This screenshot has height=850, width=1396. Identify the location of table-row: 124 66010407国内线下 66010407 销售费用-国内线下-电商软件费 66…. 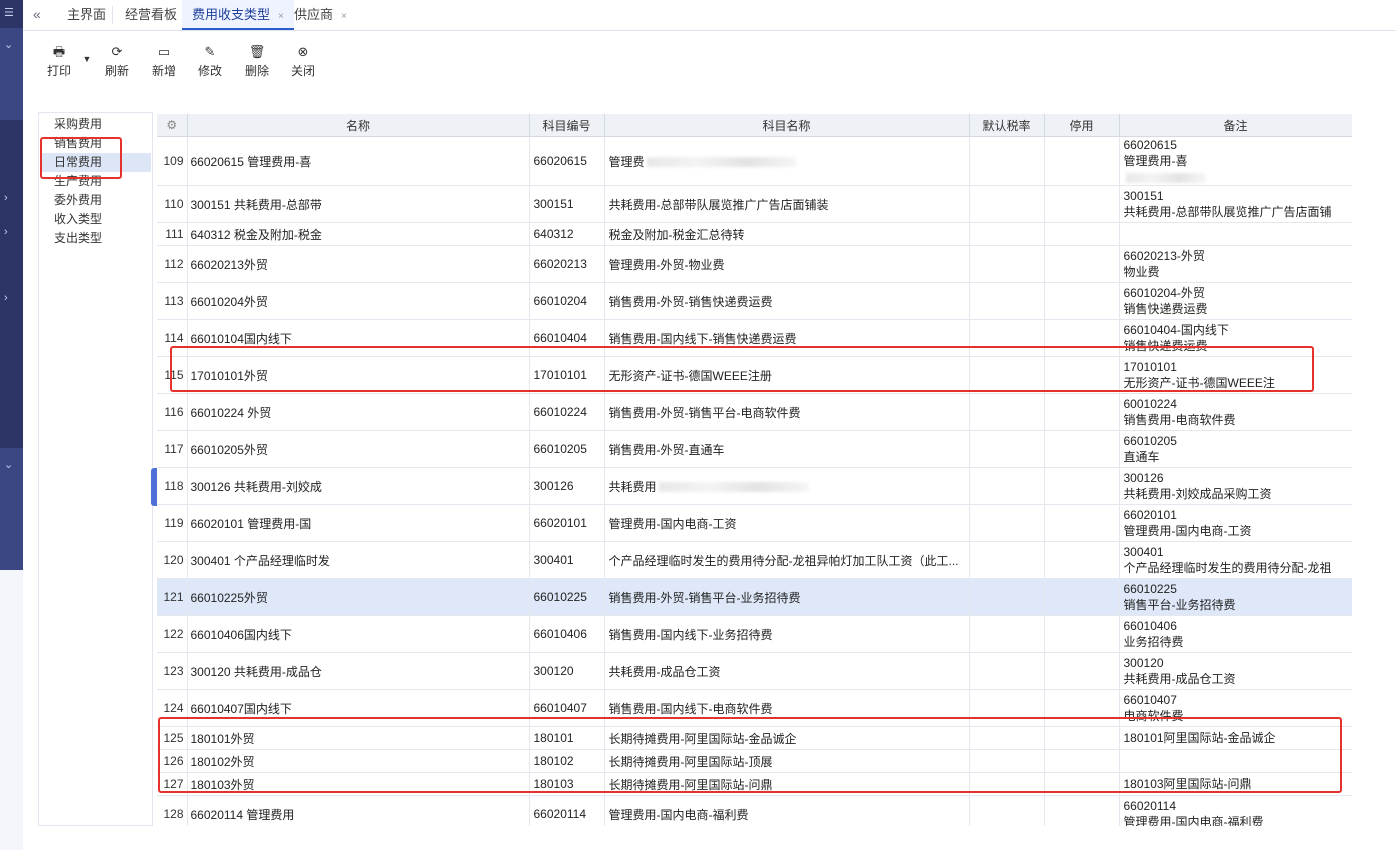
(754, 708).